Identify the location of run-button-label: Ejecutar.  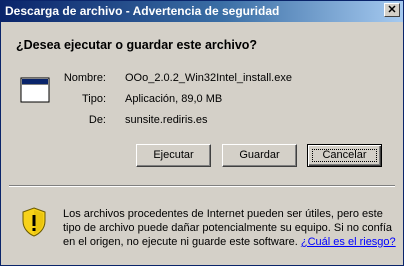
(173, 155).